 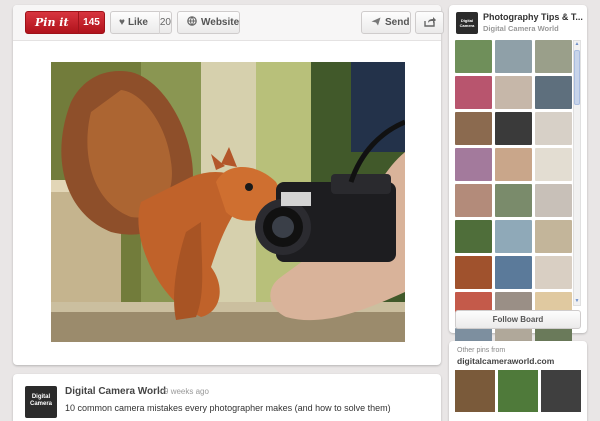 I want to click on pin-author-link: Digital Camera World, so click(x=115, y=391).